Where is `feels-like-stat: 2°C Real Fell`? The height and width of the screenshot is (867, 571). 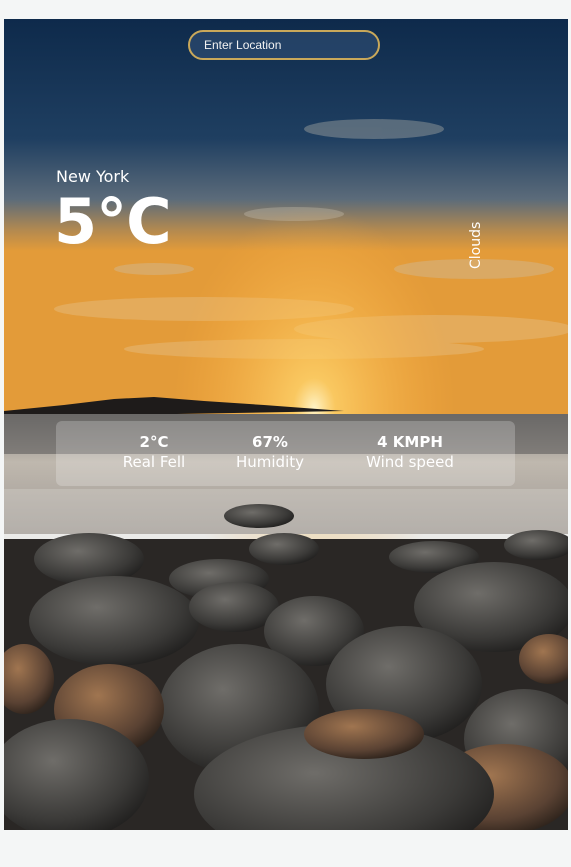 feels-like-stat: 2°C Real Fell is located at coordinates (154, 452).